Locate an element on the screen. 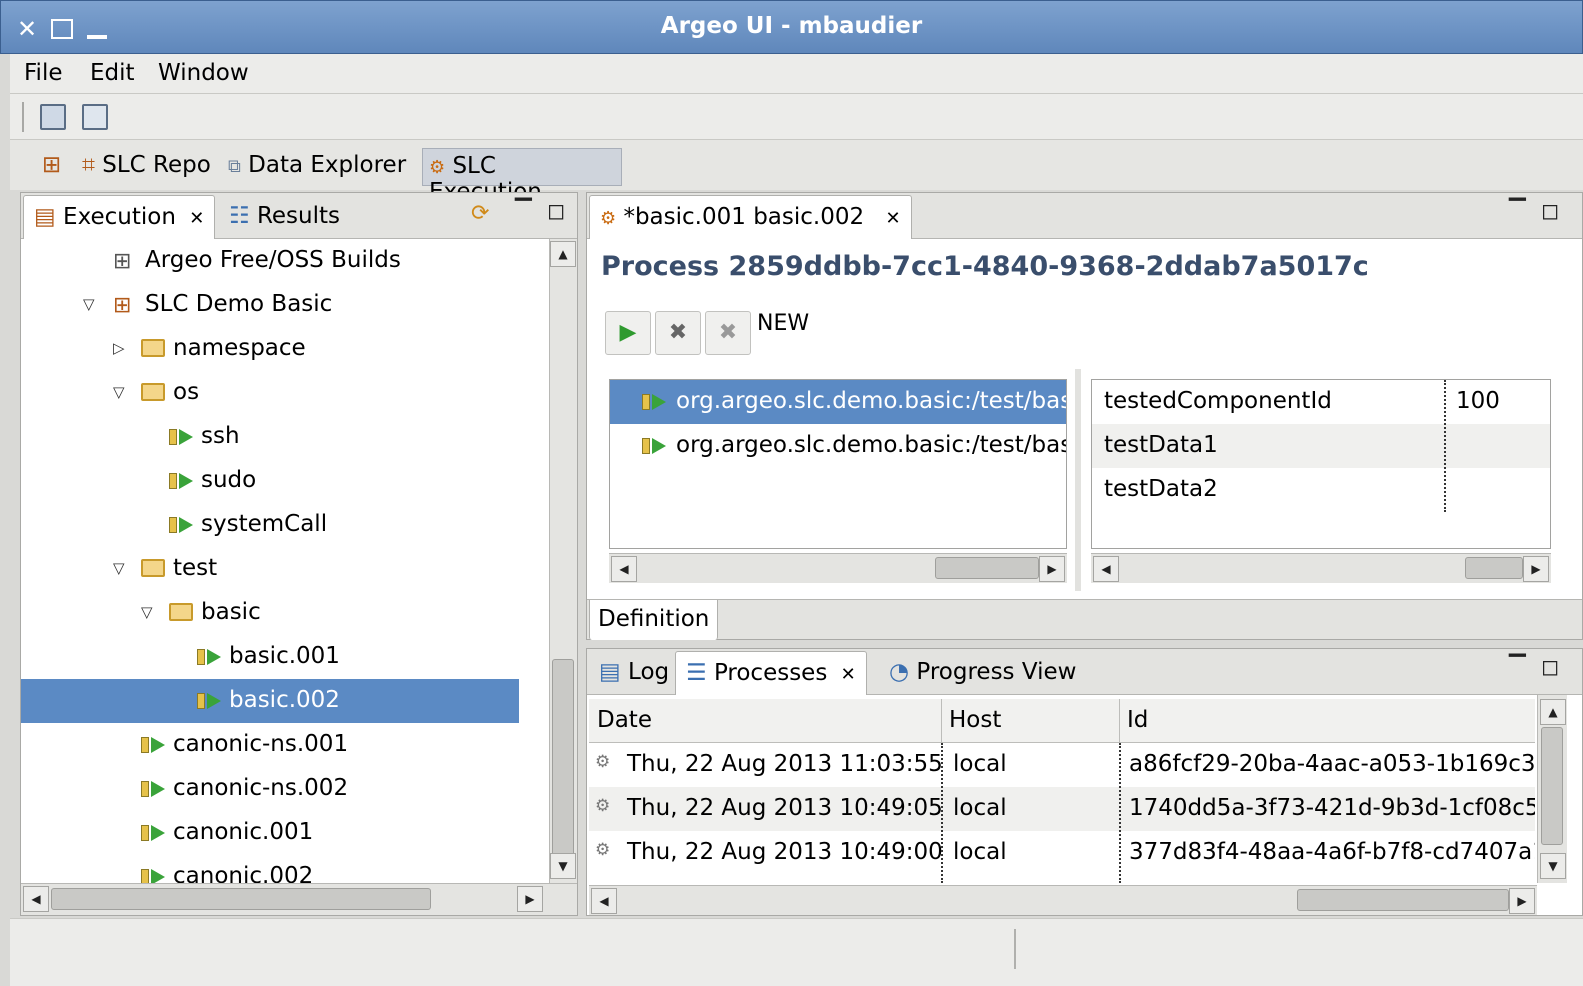  remove-button: ✖ is located at coordinates (678, 333).